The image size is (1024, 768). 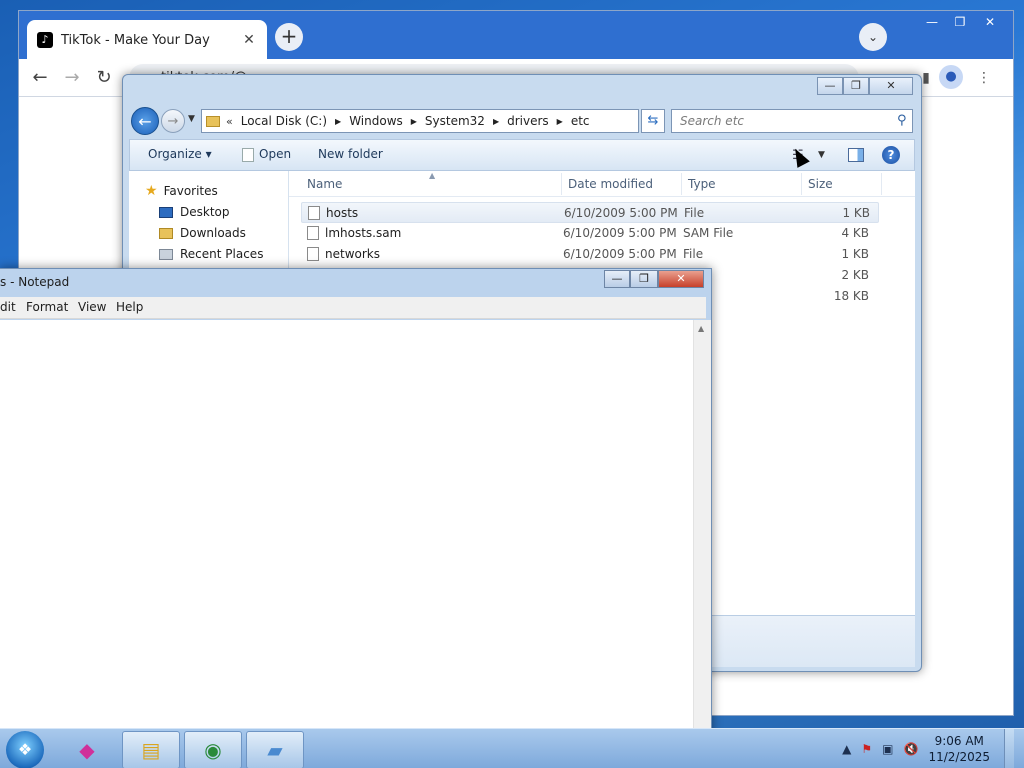 I want to click on file-size: 2 KB, so click(x=855, y=275).